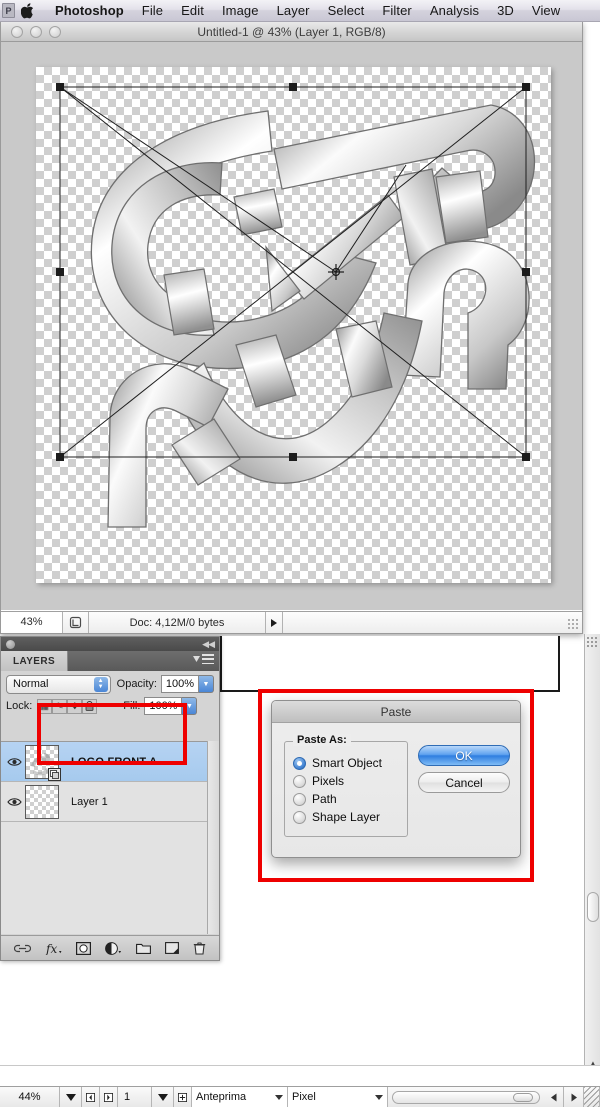  What do you see at coordinates (199, 948) in the screenshot?
I see `delete-layer-button` at bounding box center [199, 948].